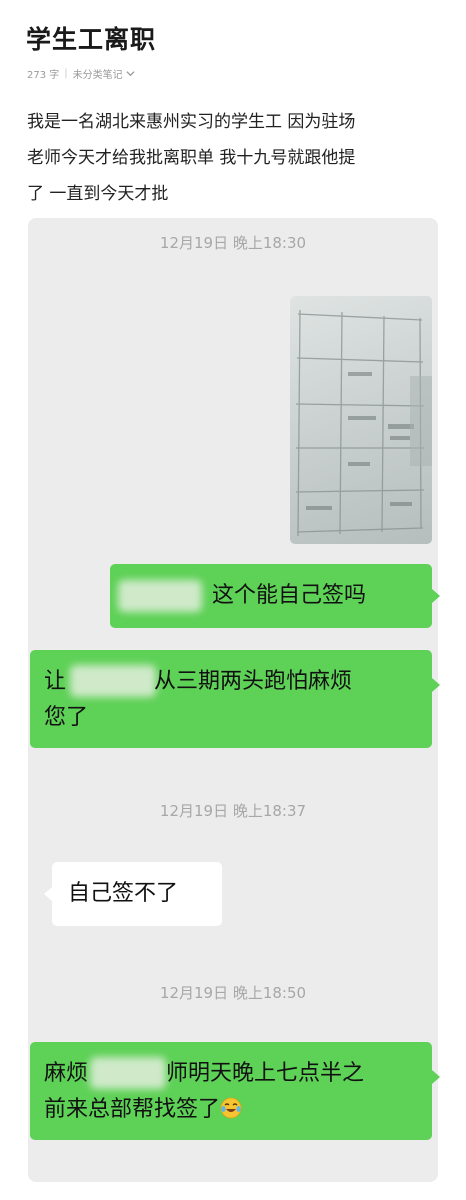 Image resolution: width=466 pixels, height=1200 pixels. What do you see at coordinates (66, 717) in the screenshot?
I see `message-text: 您了` at bounding box center [66, 717].